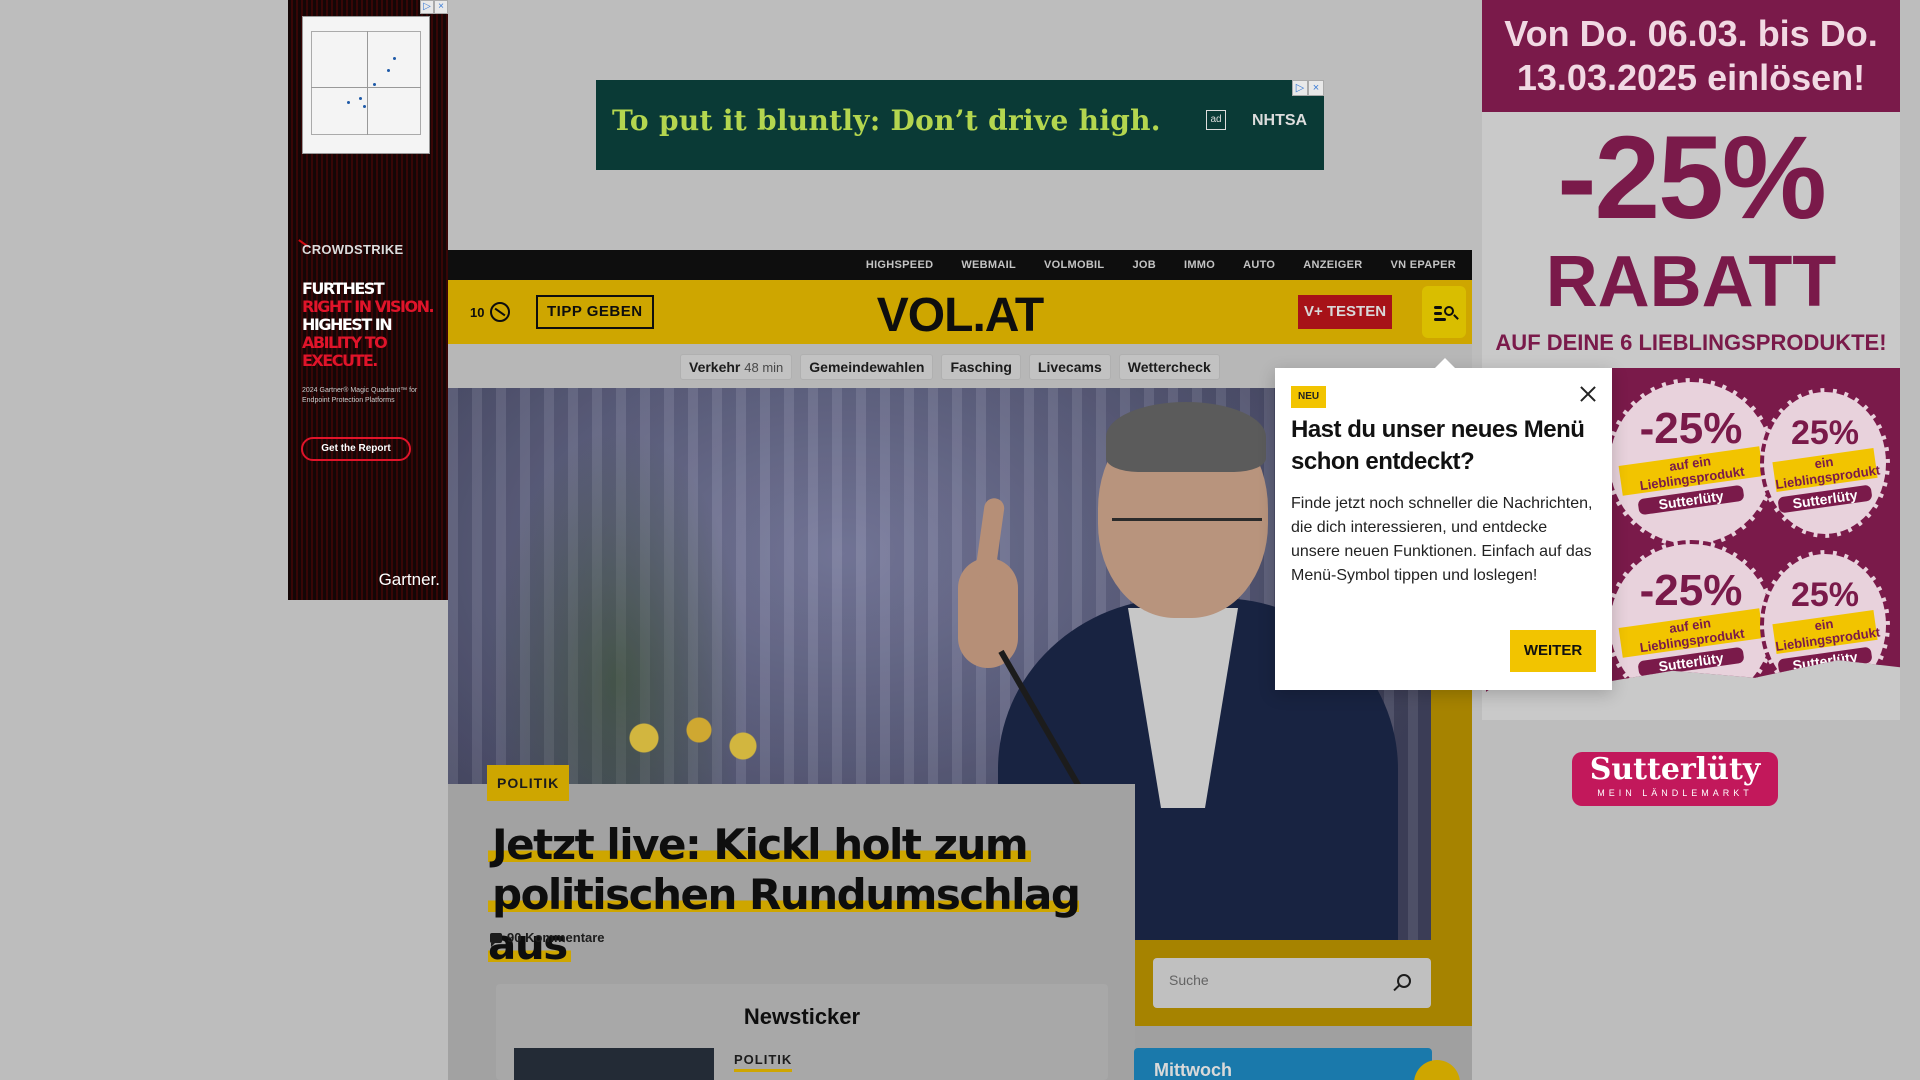  Describe the element at coordinates (1553, 651) in the screenshot. I see `weiter-button: WEITER` at that location.